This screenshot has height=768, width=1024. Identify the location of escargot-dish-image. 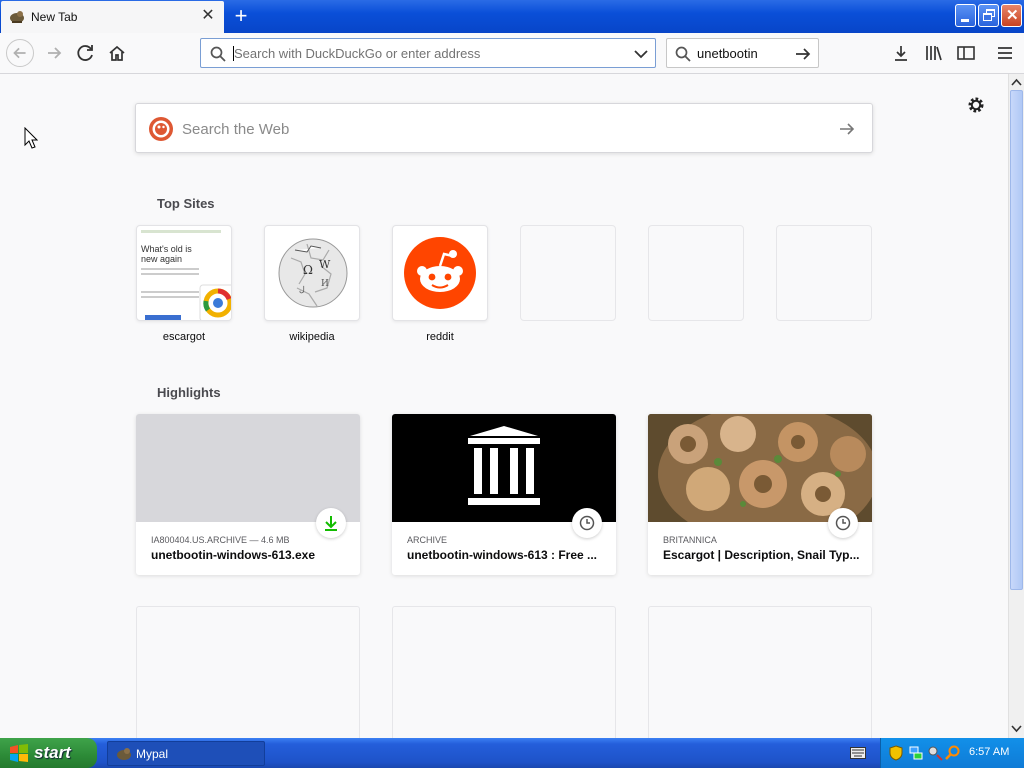
(760, 468).